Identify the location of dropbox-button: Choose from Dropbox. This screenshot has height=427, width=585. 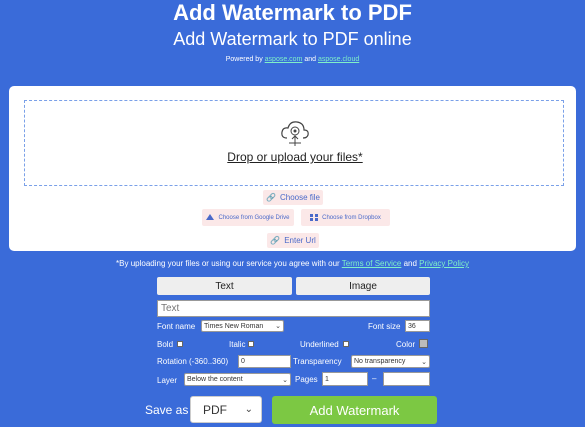
(345, 217).